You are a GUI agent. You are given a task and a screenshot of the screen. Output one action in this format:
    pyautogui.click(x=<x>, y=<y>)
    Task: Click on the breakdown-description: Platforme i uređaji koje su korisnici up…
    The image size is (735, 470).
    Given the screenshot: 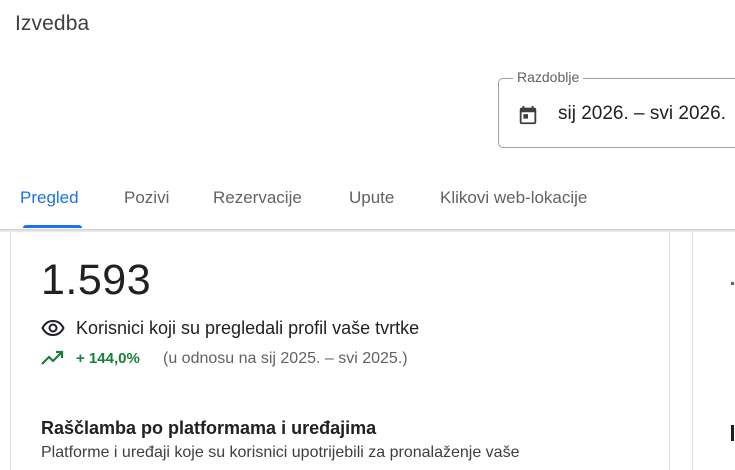 What is the action you would take?
    pyautogui.click(x=280, y=452)
    